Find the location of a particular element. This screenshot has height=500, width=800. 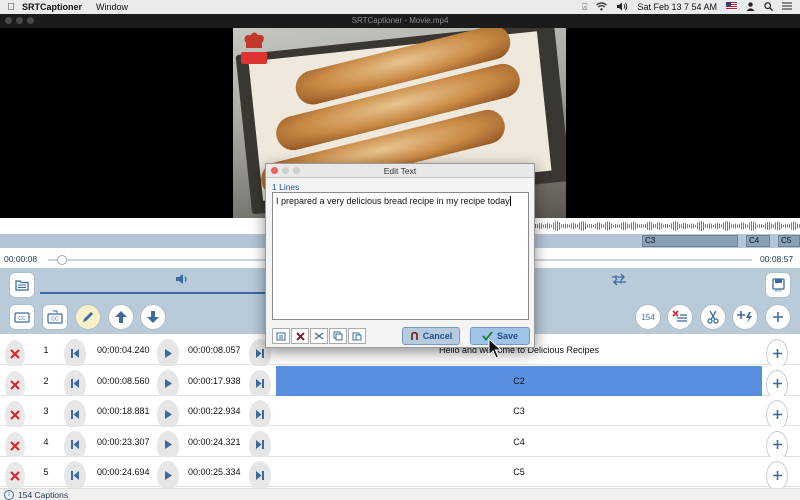

control-center-icon is located at coordinates (787, 7).